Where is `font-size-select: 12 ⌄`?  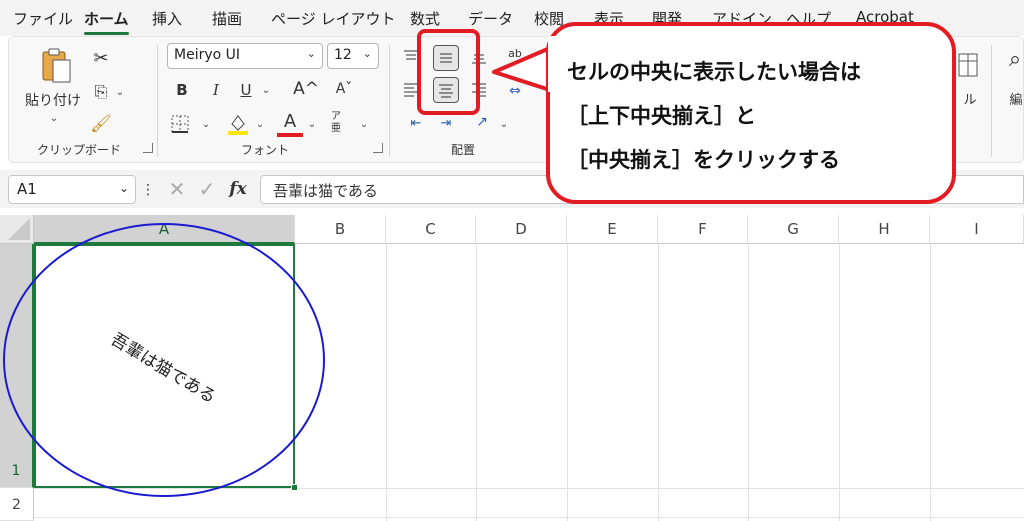 font-size-select: 12 ⌄ is located at coordinates (353, 56).